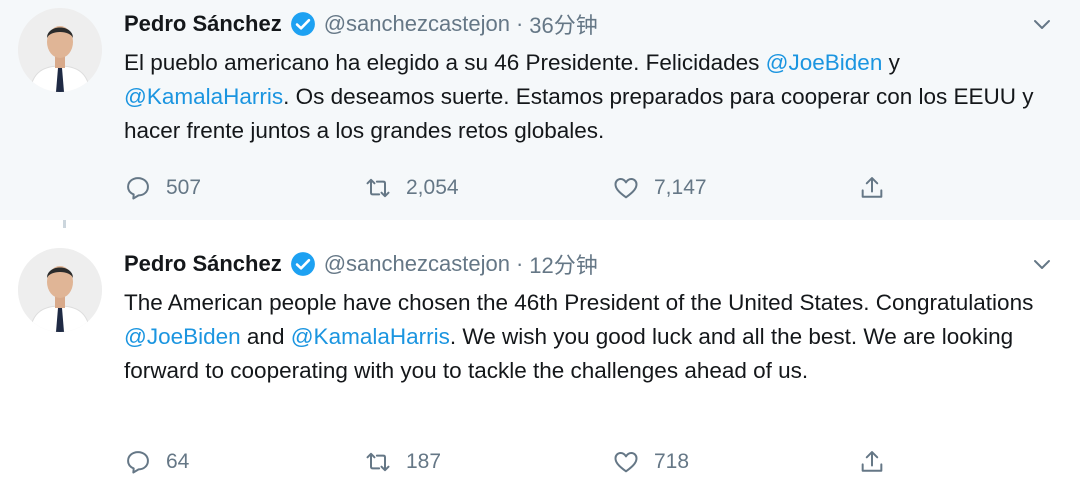 The width and height of the screenshot is (1080, 486). What do you see at coordinates (563, 24) in the screenshot?
I see `timestamp: 36分钟` at bounding box center [563, 24].